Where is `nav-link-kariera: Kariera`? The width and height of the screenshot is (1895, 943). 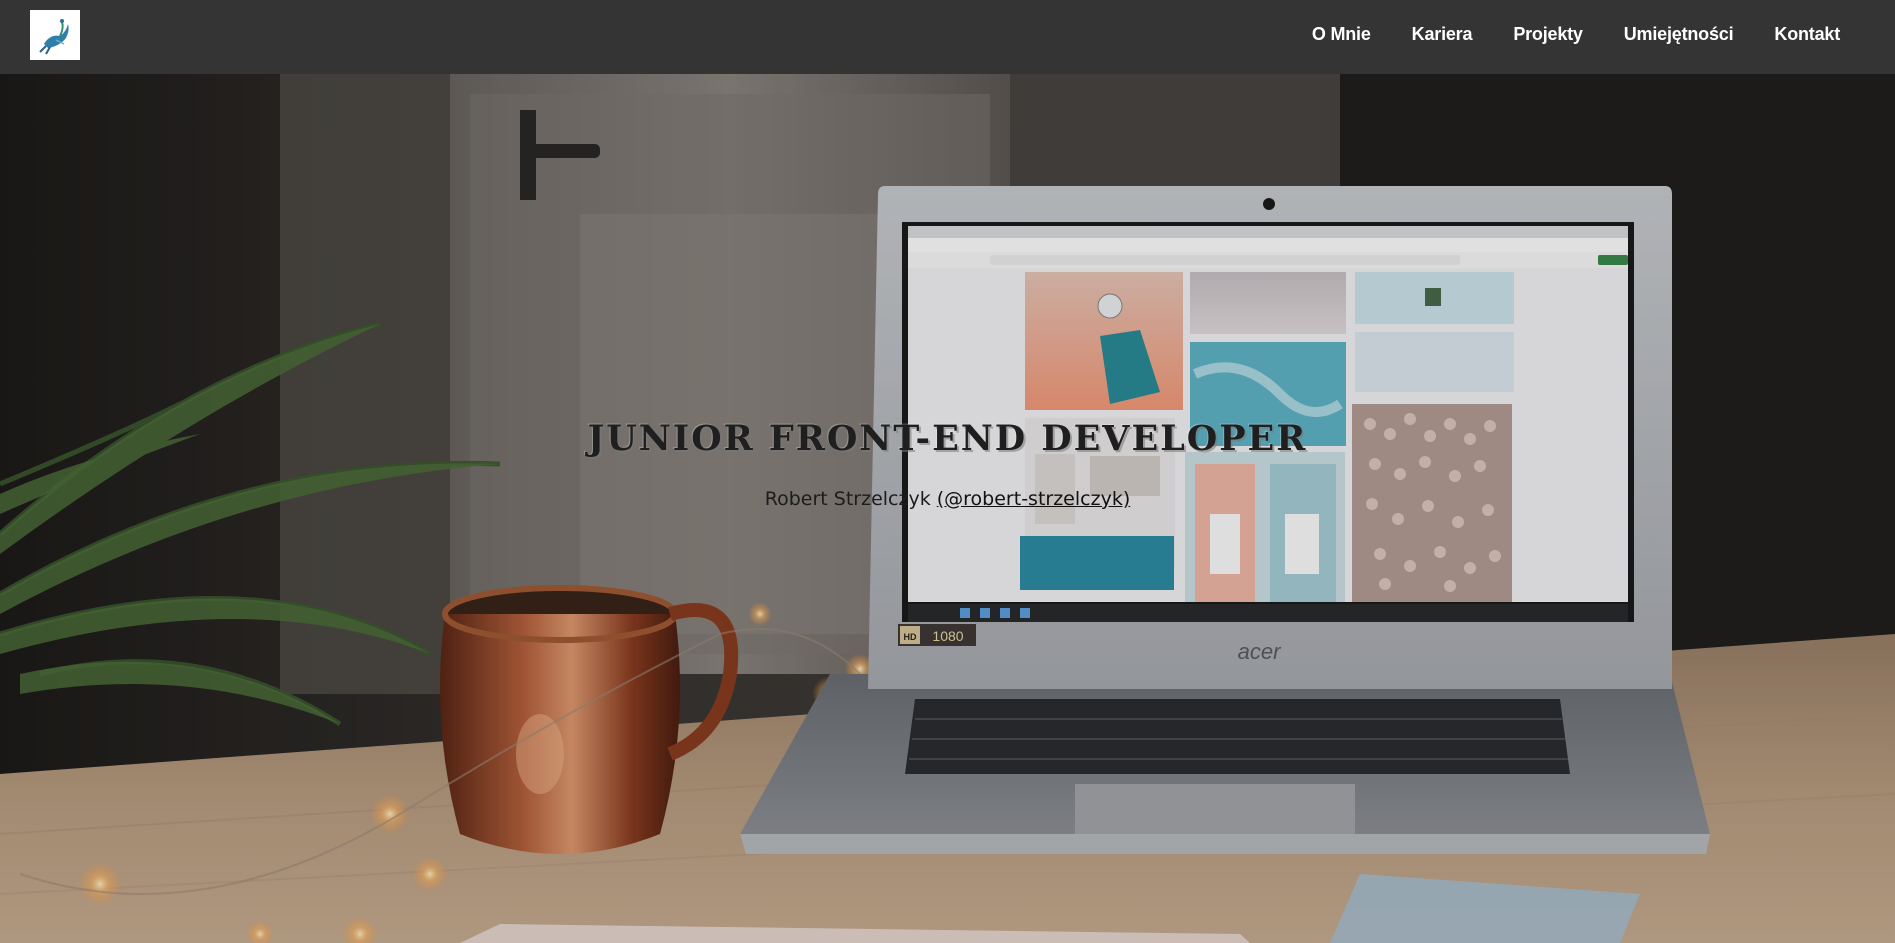 nav-link-kariera: Kariera is located at coordinates (1442, 34).